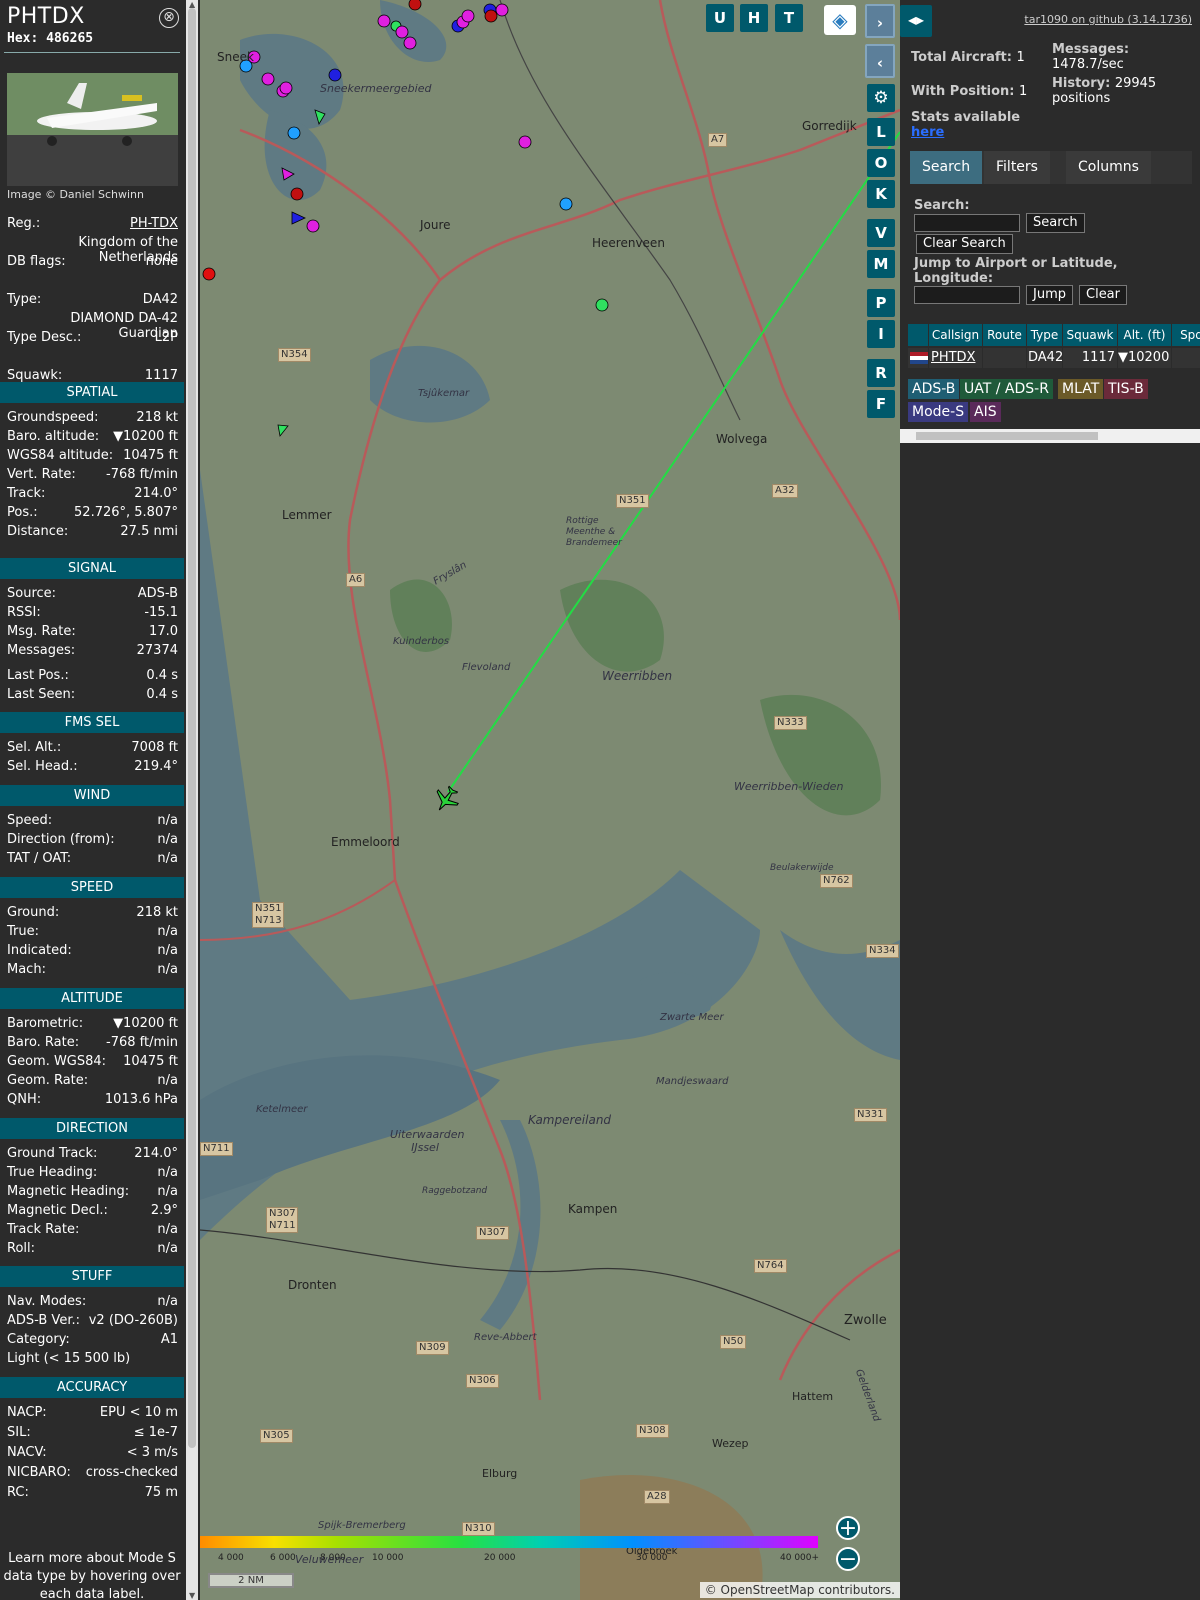  I want to click on detail-label: Groundspeed:, so click(52, 417).